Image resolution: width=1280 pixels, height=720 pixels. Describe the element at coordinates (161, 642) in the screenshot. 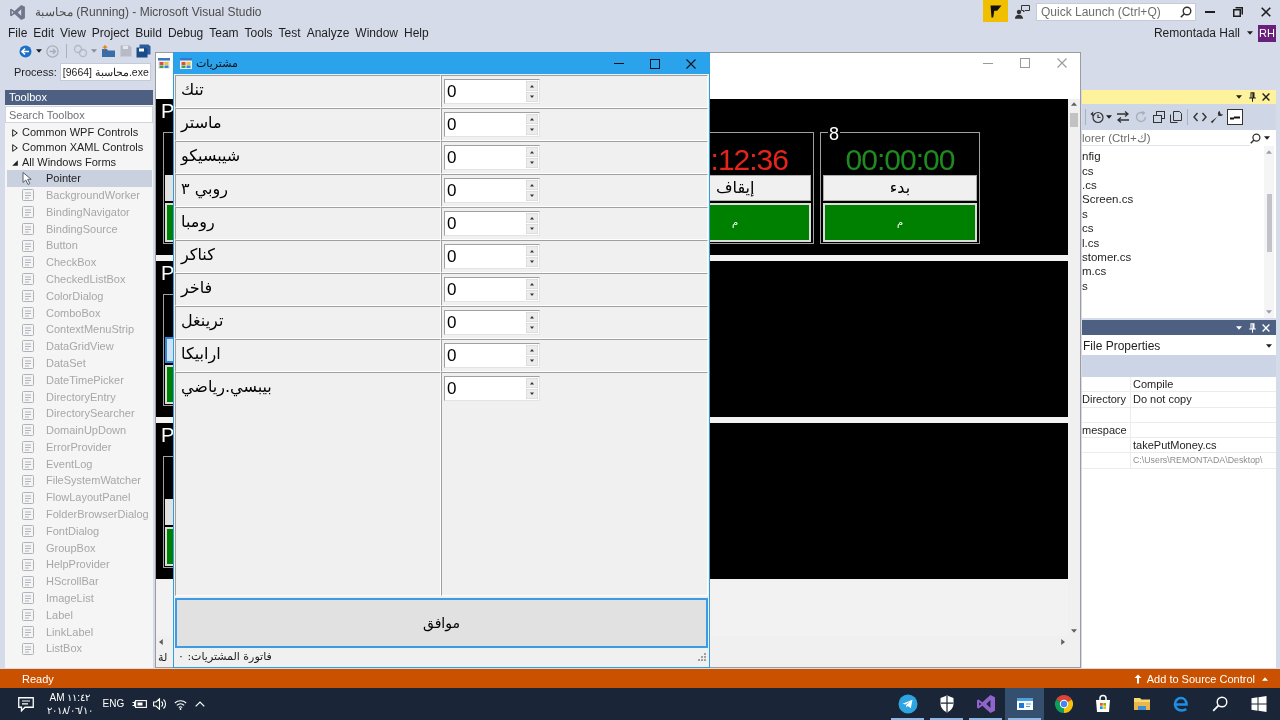

I see `scroll-left-icon` at that location.